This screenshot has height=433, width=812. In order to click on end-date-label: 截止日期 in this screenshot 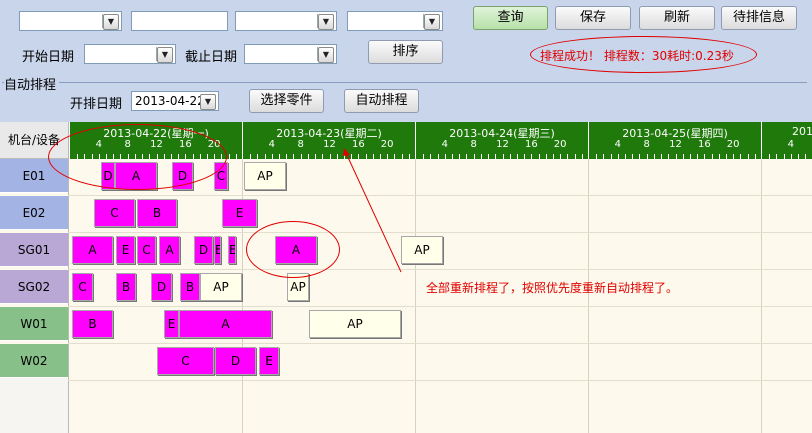, I will do `click(211, 57)`.